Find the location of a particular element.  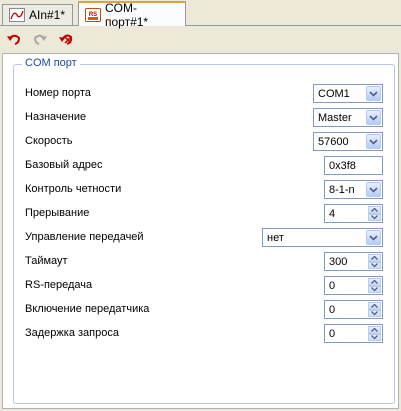

field-base-address: Базовый адрес 0x3f8 is located at coordinates (204, 166).